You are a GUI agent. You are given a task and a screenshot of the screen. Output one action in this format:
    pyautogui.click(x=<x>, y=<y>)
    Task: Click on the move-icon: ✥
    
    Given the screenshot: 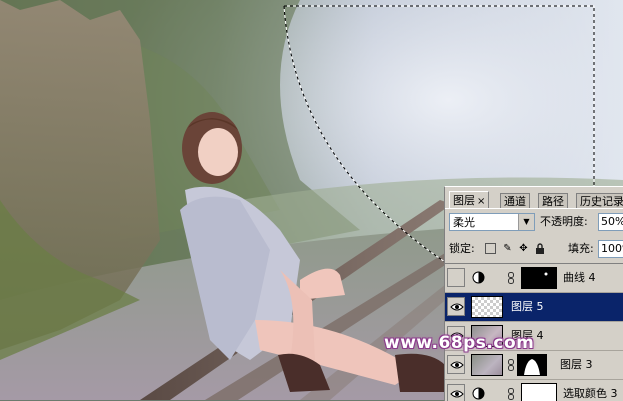 What is the action you would take?
    pyautogui.click(x=523, y=248)
    